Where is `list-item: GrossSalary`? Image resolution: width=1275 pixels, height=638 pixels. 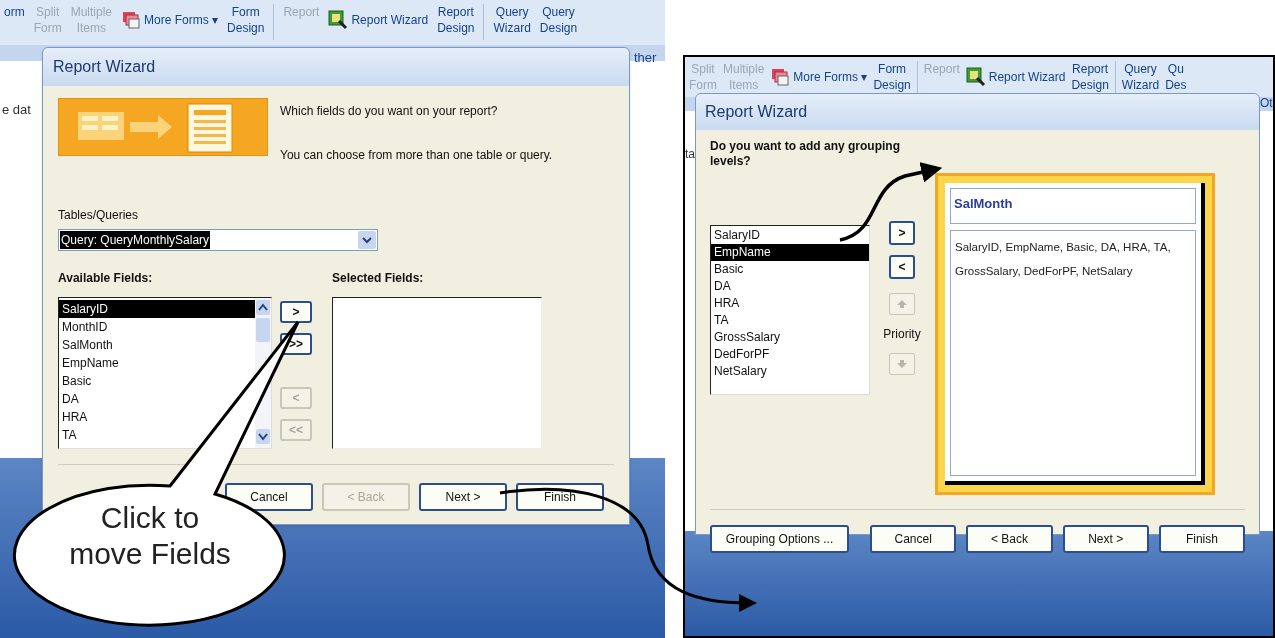 list-item: GrossSalary is located at coordinates (790, 337).